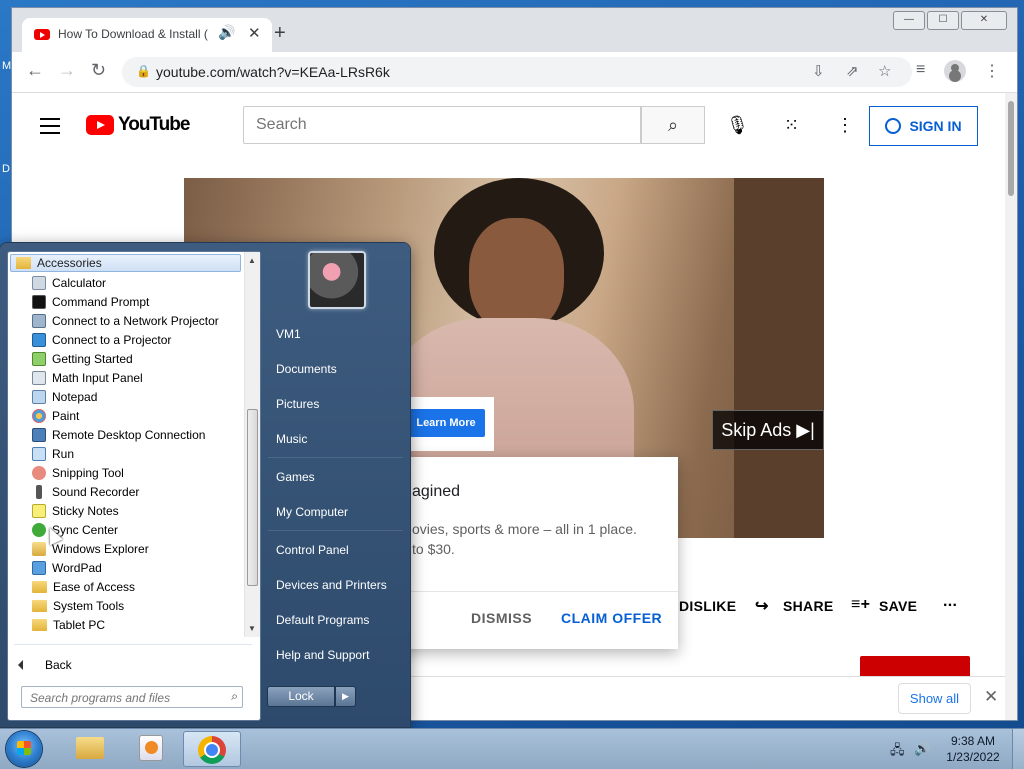  What do you see at coordinates (335, 585) in the screenshot?
I see `start-link-devices-printers: Devices and Printers` at bounding box center [335, 585].